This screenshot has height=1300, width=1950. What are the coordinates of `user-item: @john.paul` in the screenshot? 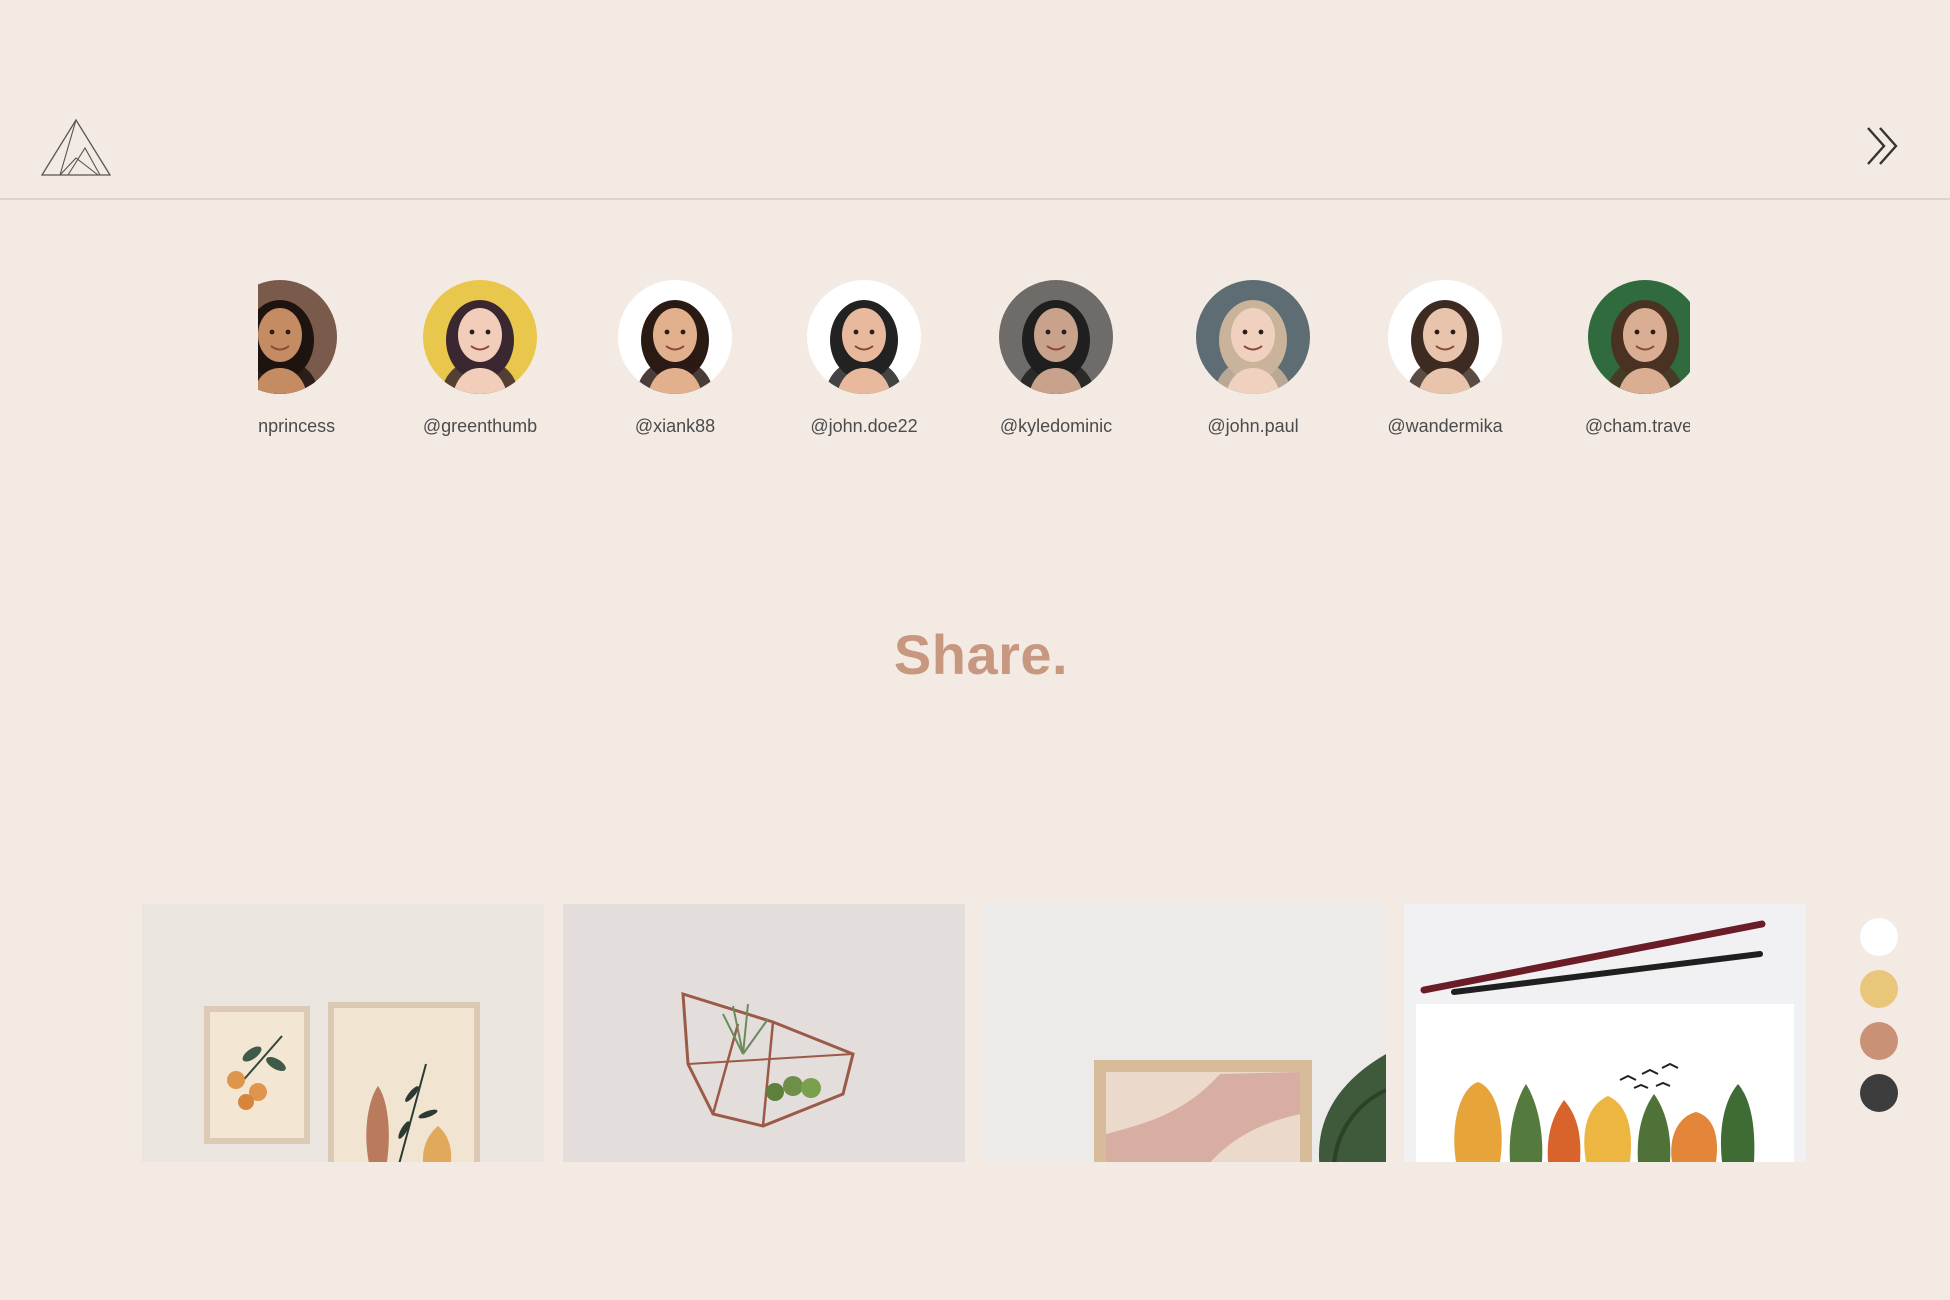 It's located at (1253, 363).